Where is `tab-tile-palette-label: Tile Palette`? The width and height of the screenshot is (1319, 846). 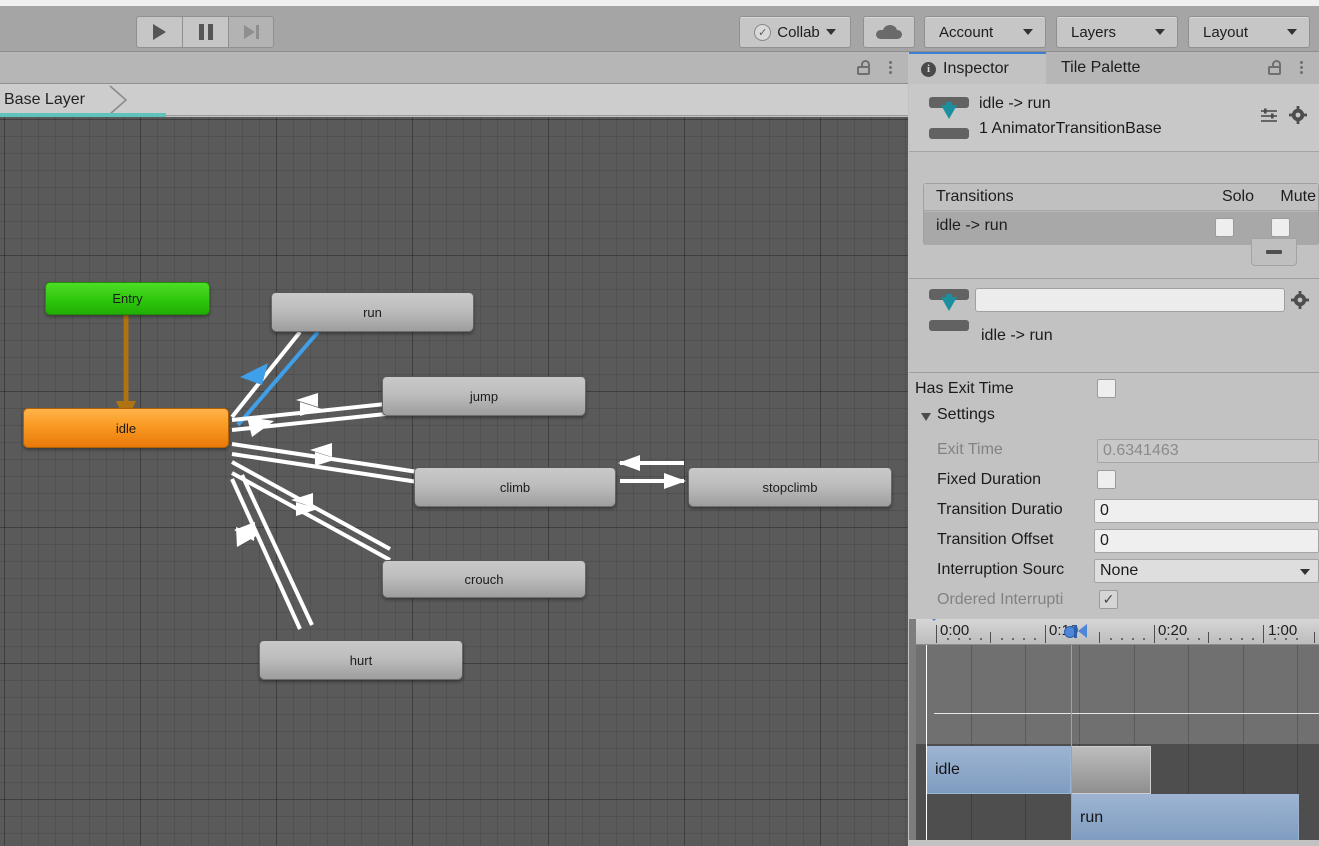
tab-tile-palette-label: Tile Palette is located at coordinates (1101, 67).